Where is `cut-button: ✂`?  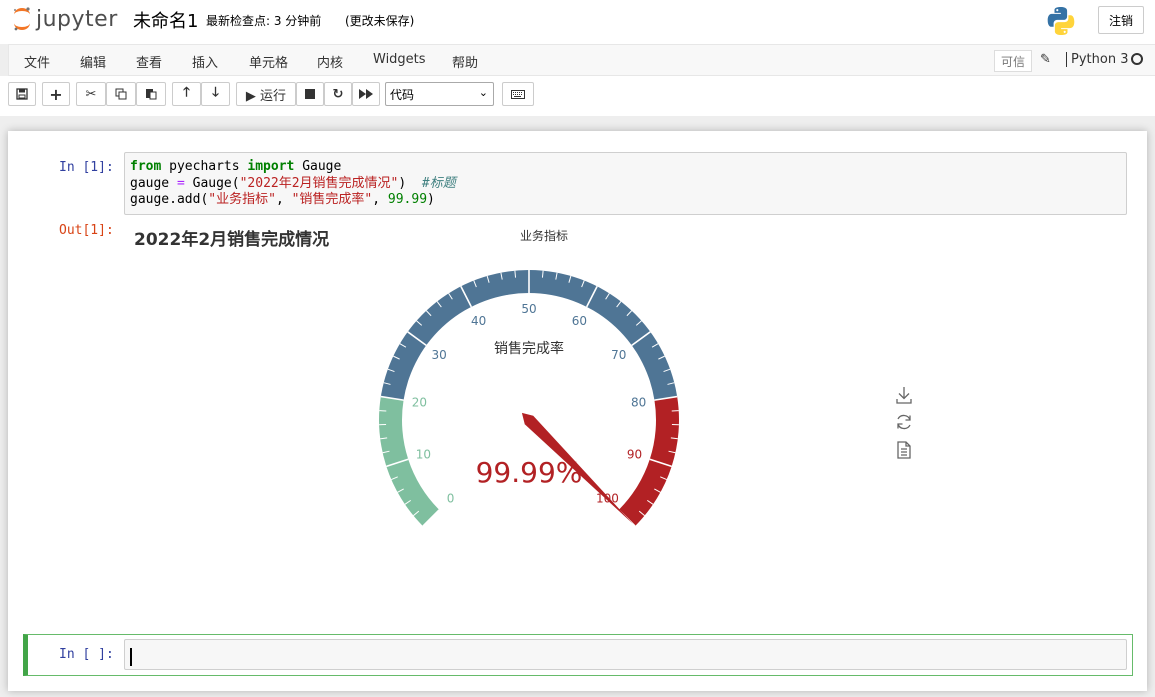 cut-button: ✂ is located at coordinates (91, 94).